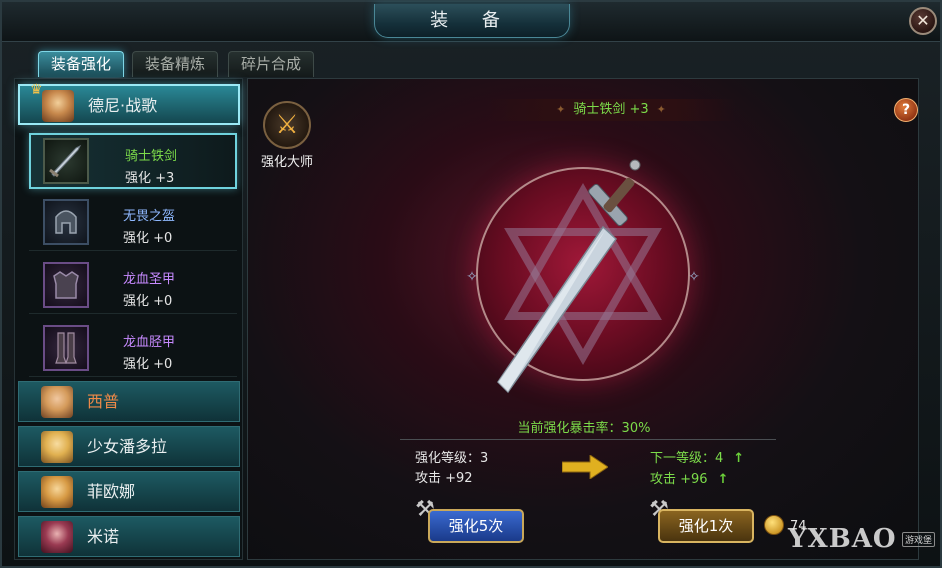 The height and width of the screenshot is (568, 942). Describe the element at coordinates (103, 401) in the screenshot. I see `hero-name: 西普` at that location.